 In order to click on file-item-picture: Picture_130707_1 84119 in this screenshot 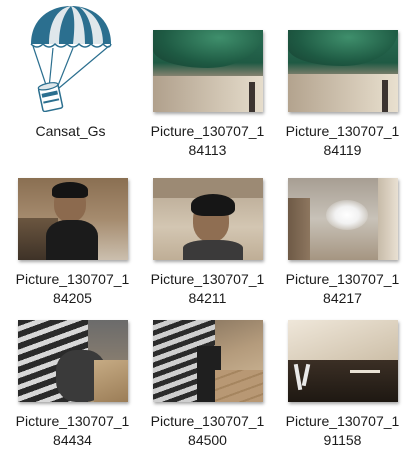, I will do `click(342, 85)`.